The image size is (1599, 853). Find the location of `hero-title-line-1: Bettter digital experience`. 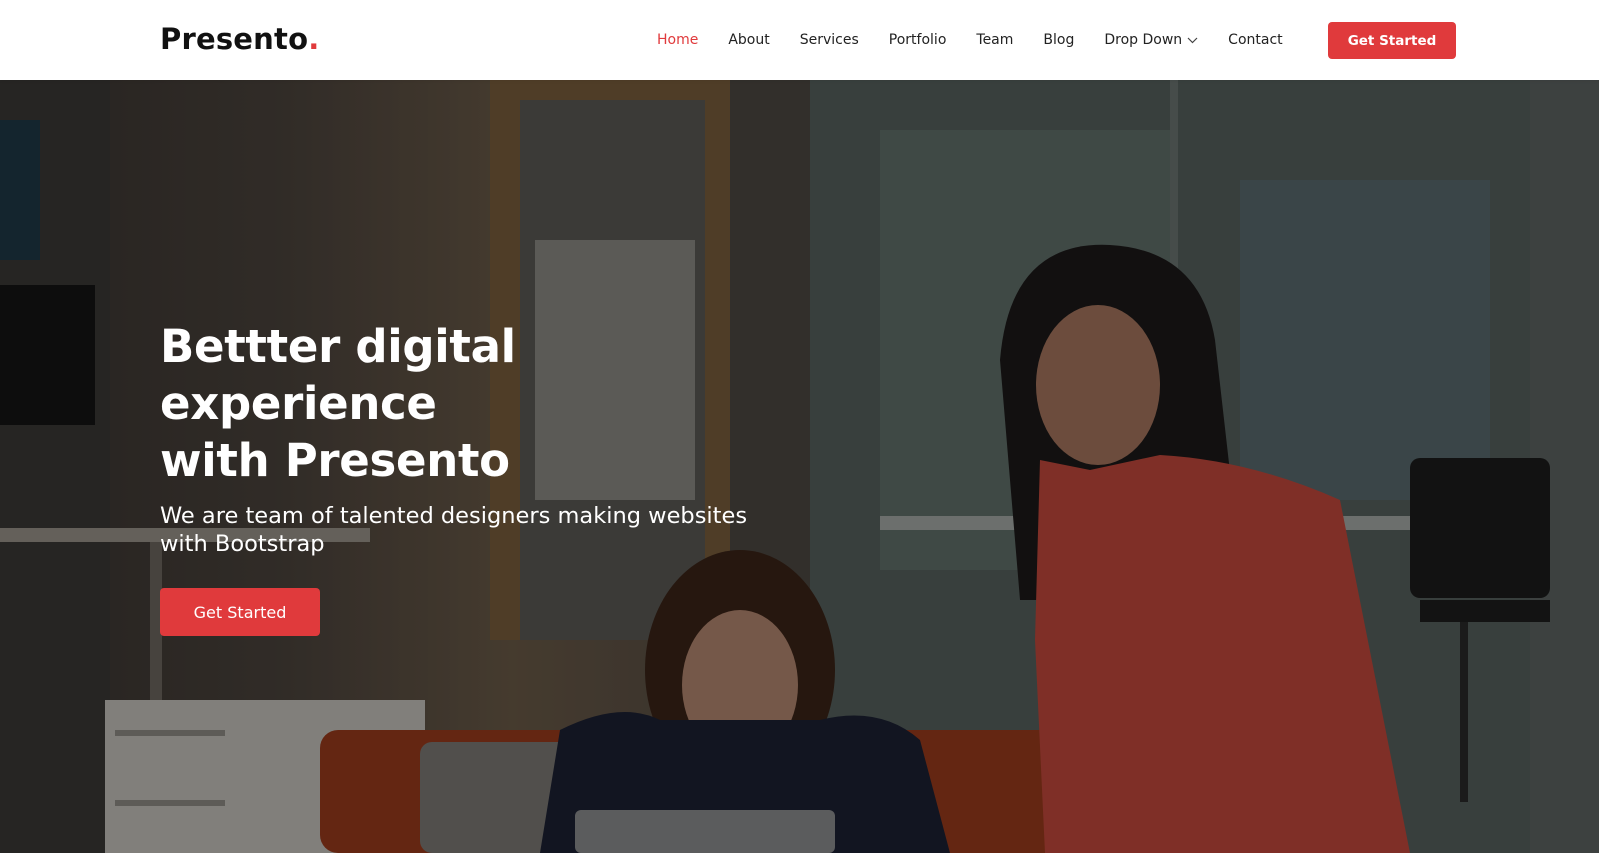

hero-title-line-1: Bettter digital experience is located at coordinates (338, 375).